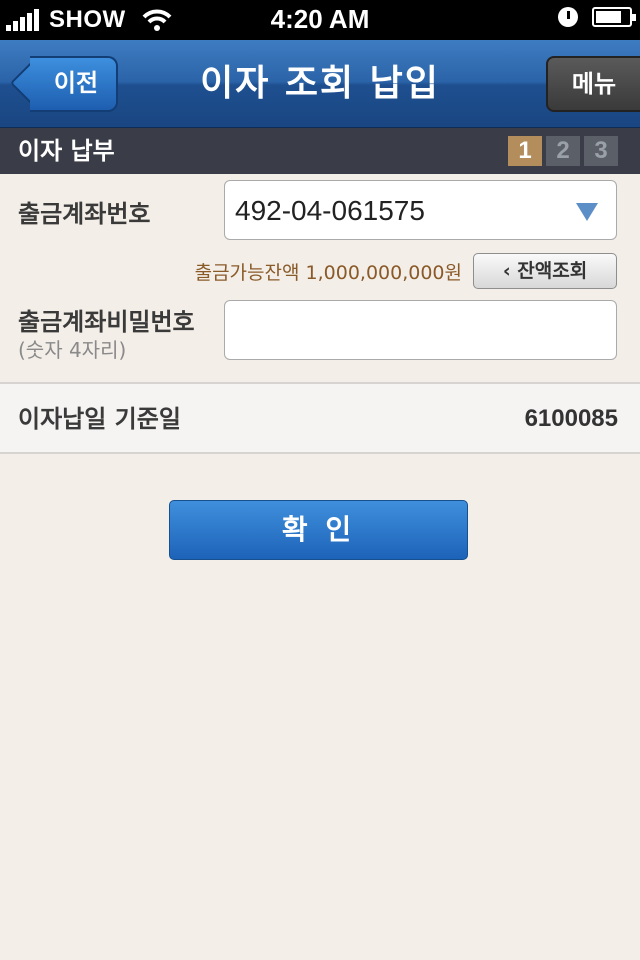  Describe the element at coordinates (330, 210) in the screenshot. I see `account-value: 492-04-061575` at that location.